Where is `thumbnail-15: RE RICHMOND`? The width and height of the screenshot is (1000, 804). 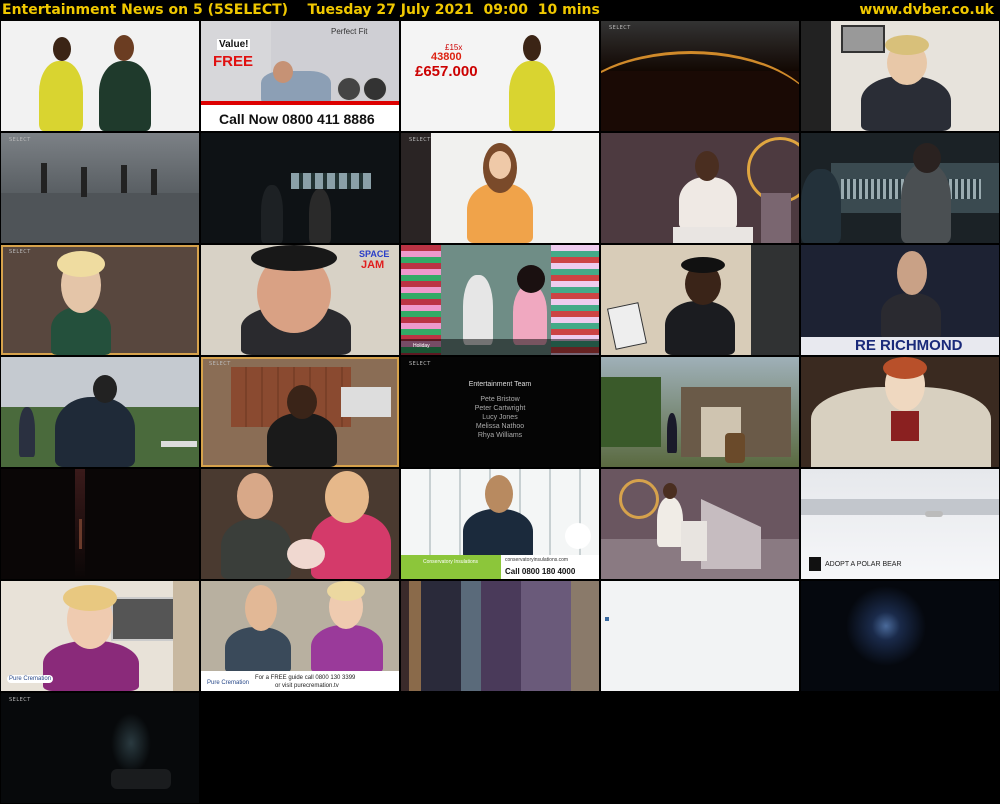
thumbnail-15: RE RICHMOND is located at coordinates (900, 300).